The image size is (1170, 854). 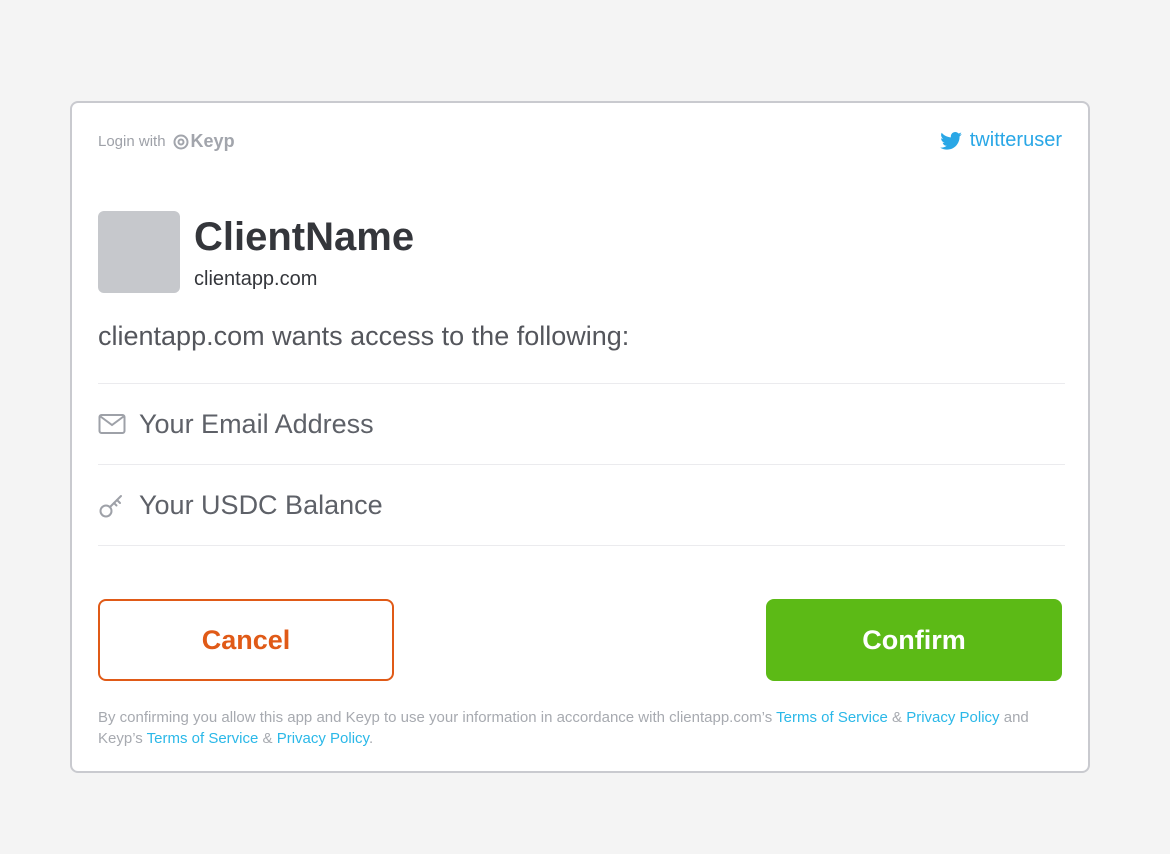 What do you see at coordinates (132, 141) in the screenshot?
I see `login-with-text: Login with` at bounding box center [132, 141].